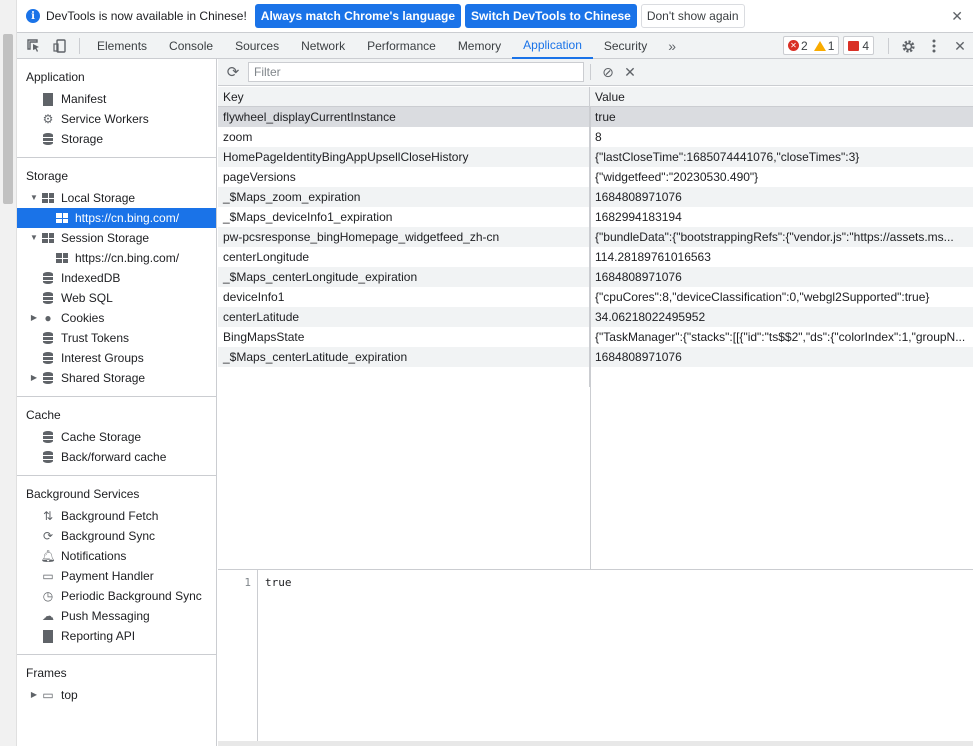  What do you see at coordinates (116, 218) in the screenshot?
I see `sidebar-item-local-origin: https://cn.bing.com/` at bounding box center [116, 218].